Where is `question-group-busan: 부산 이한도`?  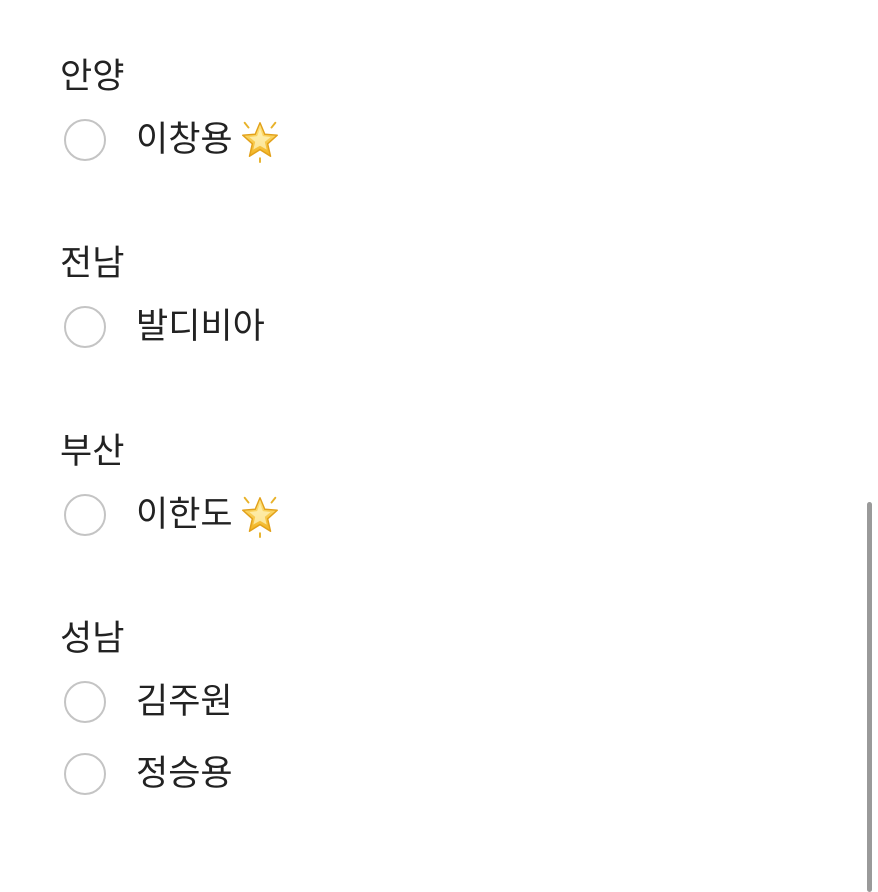
question-group-busan: 부산 이한도 is located at coordinates (440, 490).